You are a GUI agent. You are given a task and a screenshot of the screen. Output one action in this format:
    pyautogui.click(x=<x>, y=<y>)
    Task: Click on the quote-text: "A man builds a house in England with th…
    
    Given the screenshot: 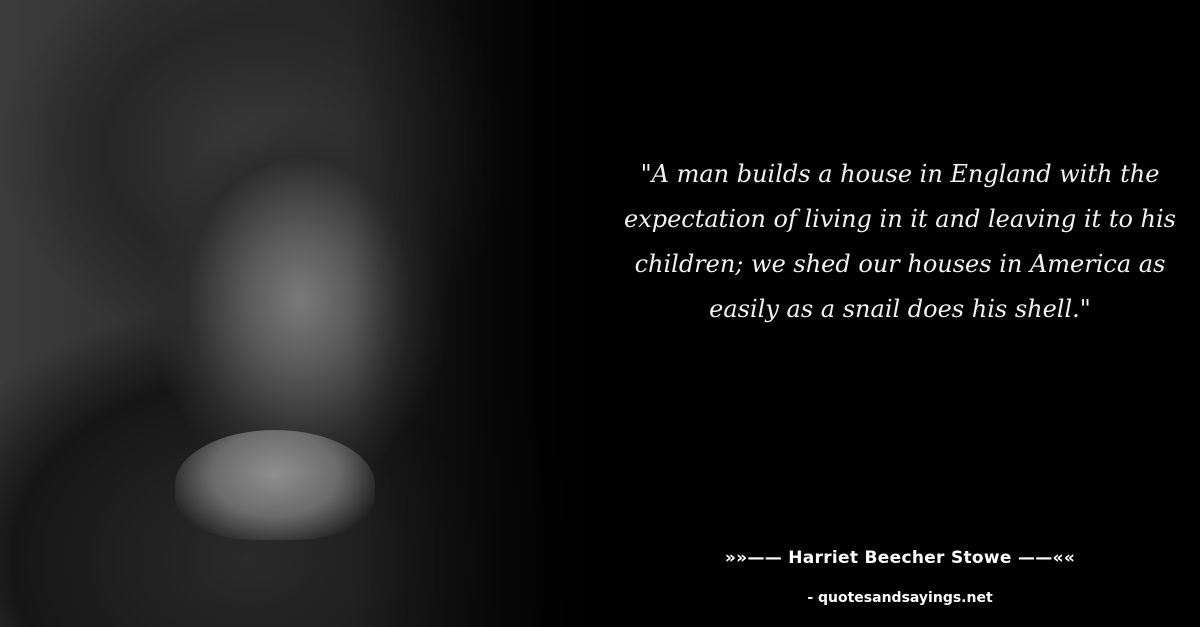 What is the action you would take?
    pyautogui.click(x=899, y=241)
    